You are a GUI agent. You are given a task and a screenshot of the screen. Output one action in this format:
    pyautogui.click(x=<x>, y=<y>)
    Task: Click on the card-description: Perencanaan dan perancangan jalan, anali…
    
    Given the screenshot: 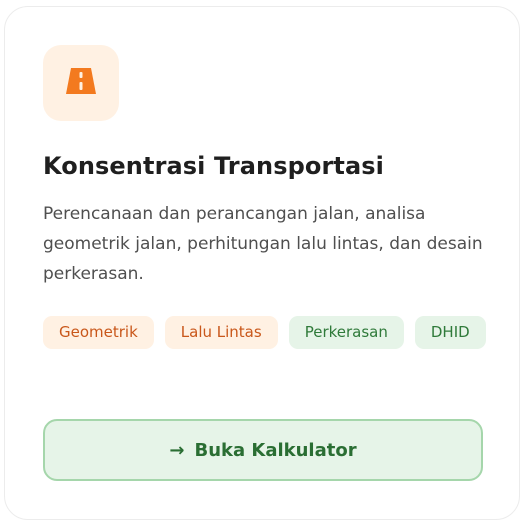 What is the action you would take?
    pyautogui.click(x=263, y=244)
    